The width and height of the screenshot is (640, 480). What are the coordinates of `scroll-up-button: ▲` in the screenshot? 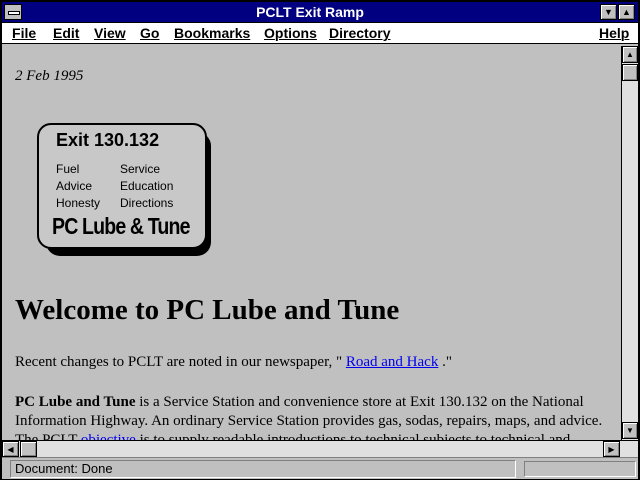 It's located at (630, 54).